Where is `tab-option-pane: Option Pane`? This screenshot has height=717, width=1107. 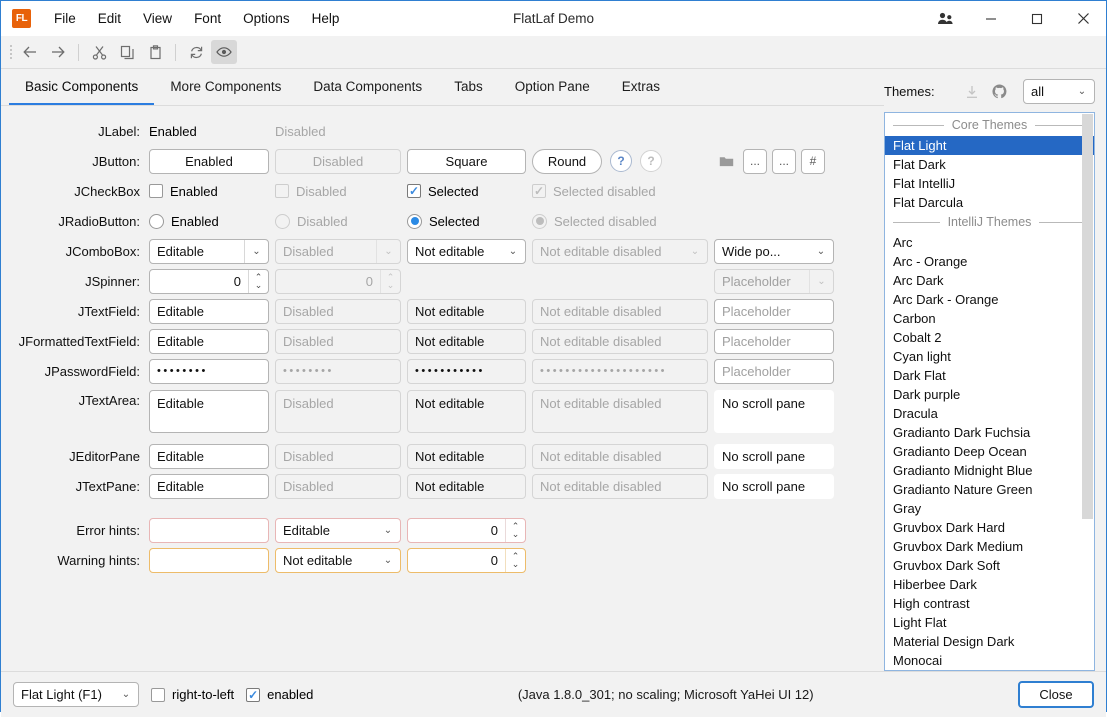 tab-option-pane: Option Pane is located at coordinates (552, 87).